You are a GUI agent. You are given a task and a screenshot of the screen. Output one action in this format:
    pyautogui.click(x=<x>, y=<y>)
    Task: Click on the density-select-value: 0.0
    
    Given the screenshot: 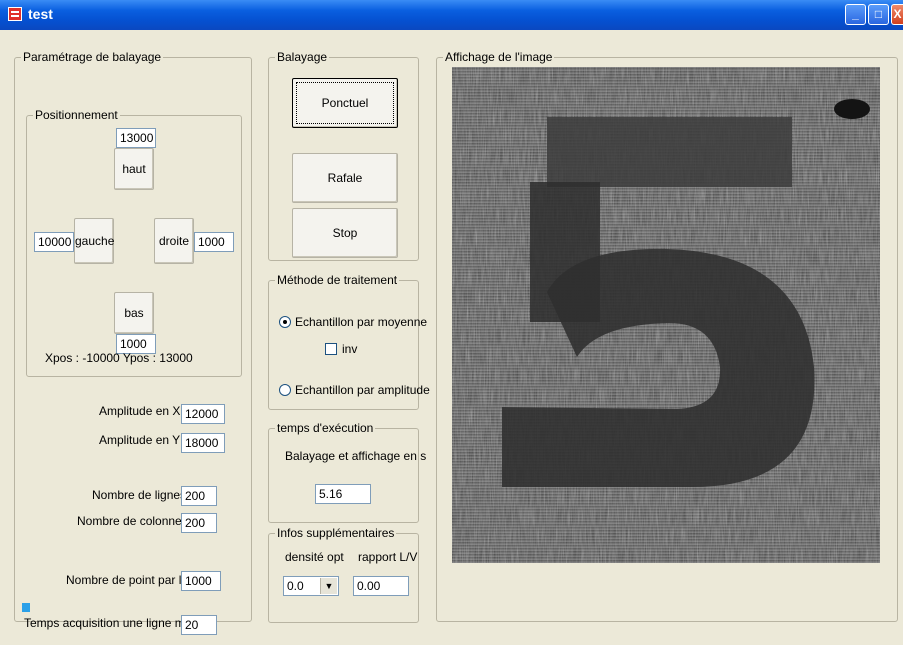 What is the action you would take?
    pyautogui.click(x=295, y=586)
    